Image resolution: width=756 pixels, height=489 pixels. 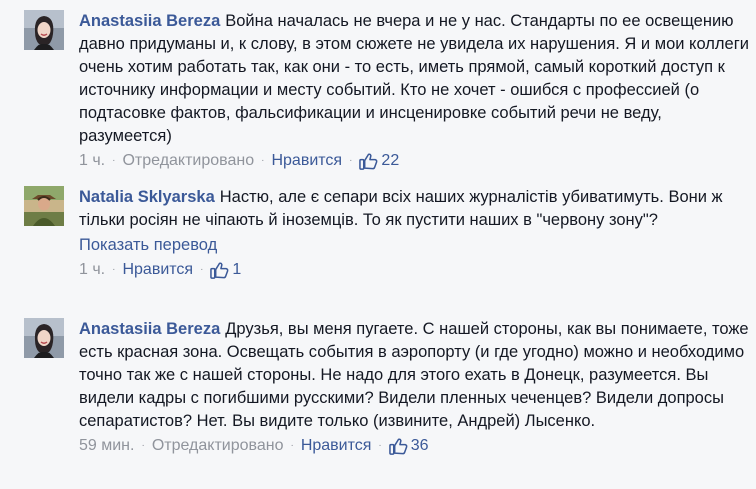 What do you see at coordinates (415, 270) in the screenshot?
I see `comment-meta: 1 ч. · Нравится · 1` at bounding box center [415, 270].